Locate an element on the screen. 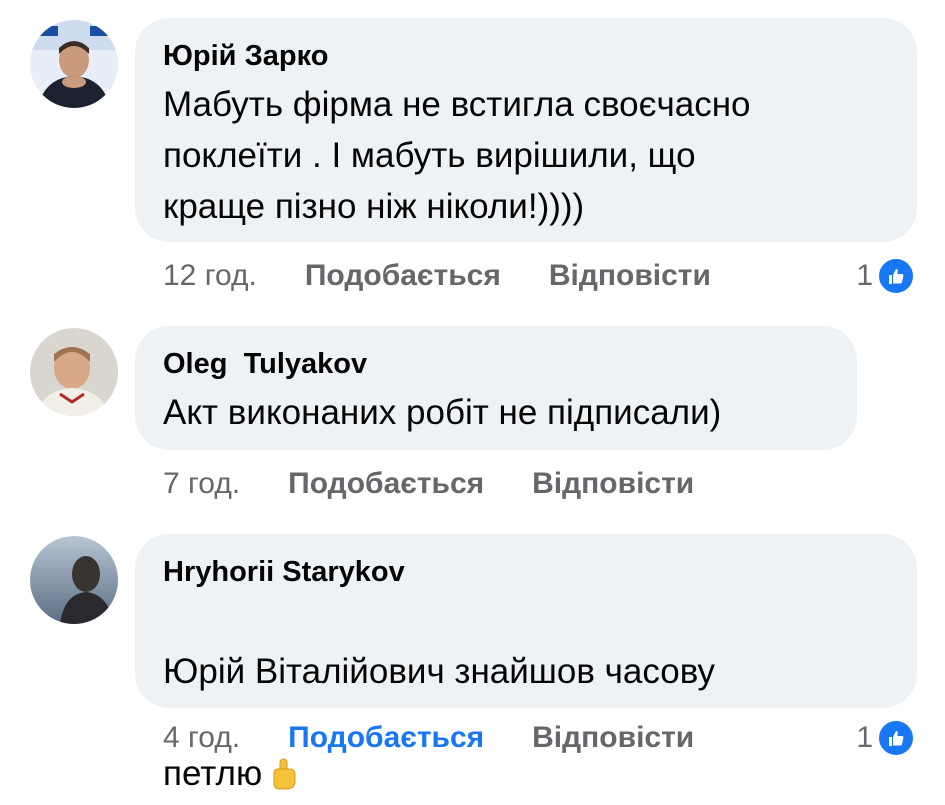  comment-author: Юрій Зарко is located at coordinates (525, 56).